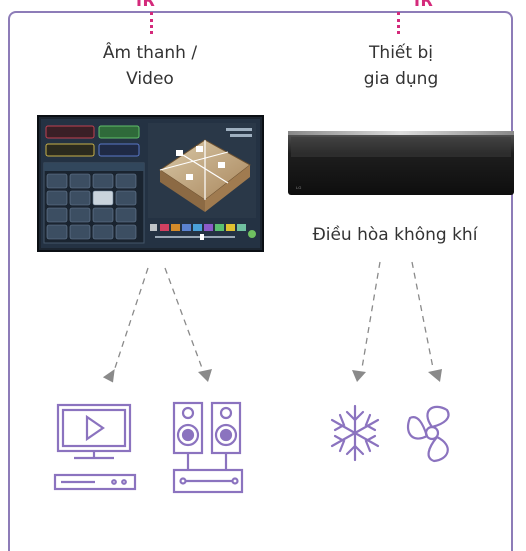 The width and height of the screenshot is (526, 551). Describe the element at coordinates (355, 433) in the screenshot. I see `snowflake-icon` at that location.